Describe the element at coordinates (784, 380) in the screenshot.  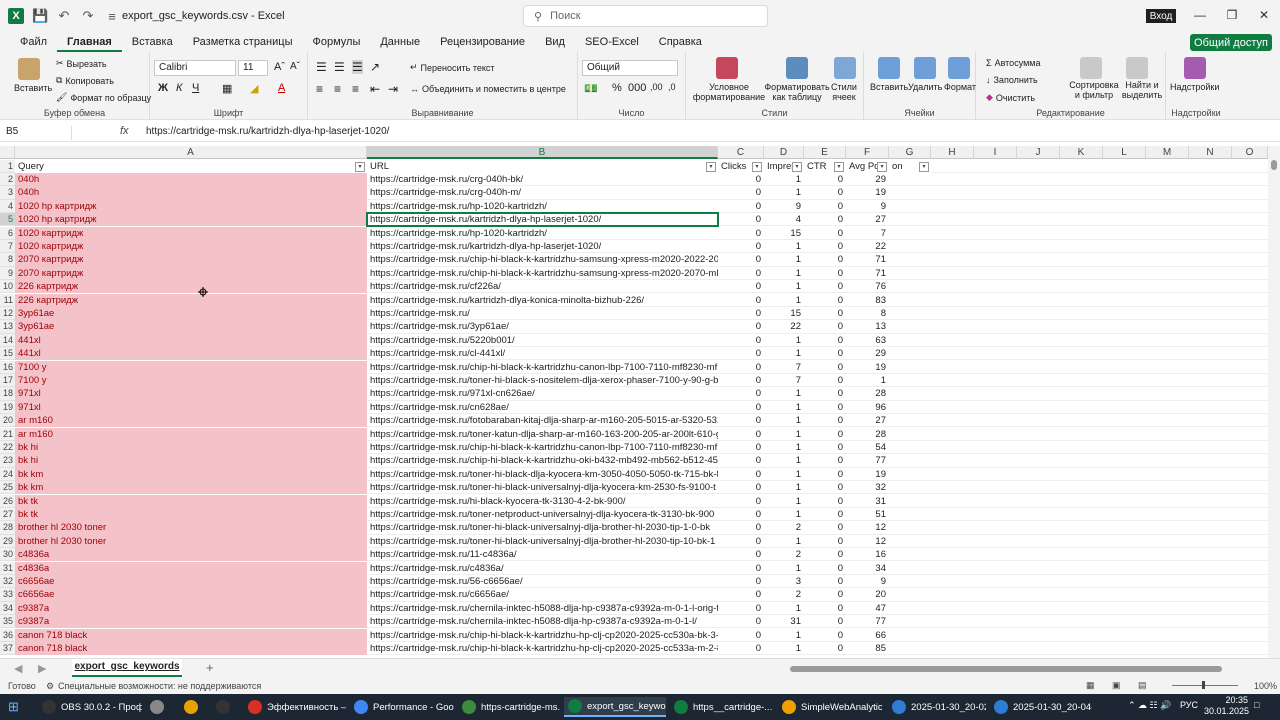
I see `impressions-cell: 7` at that location.